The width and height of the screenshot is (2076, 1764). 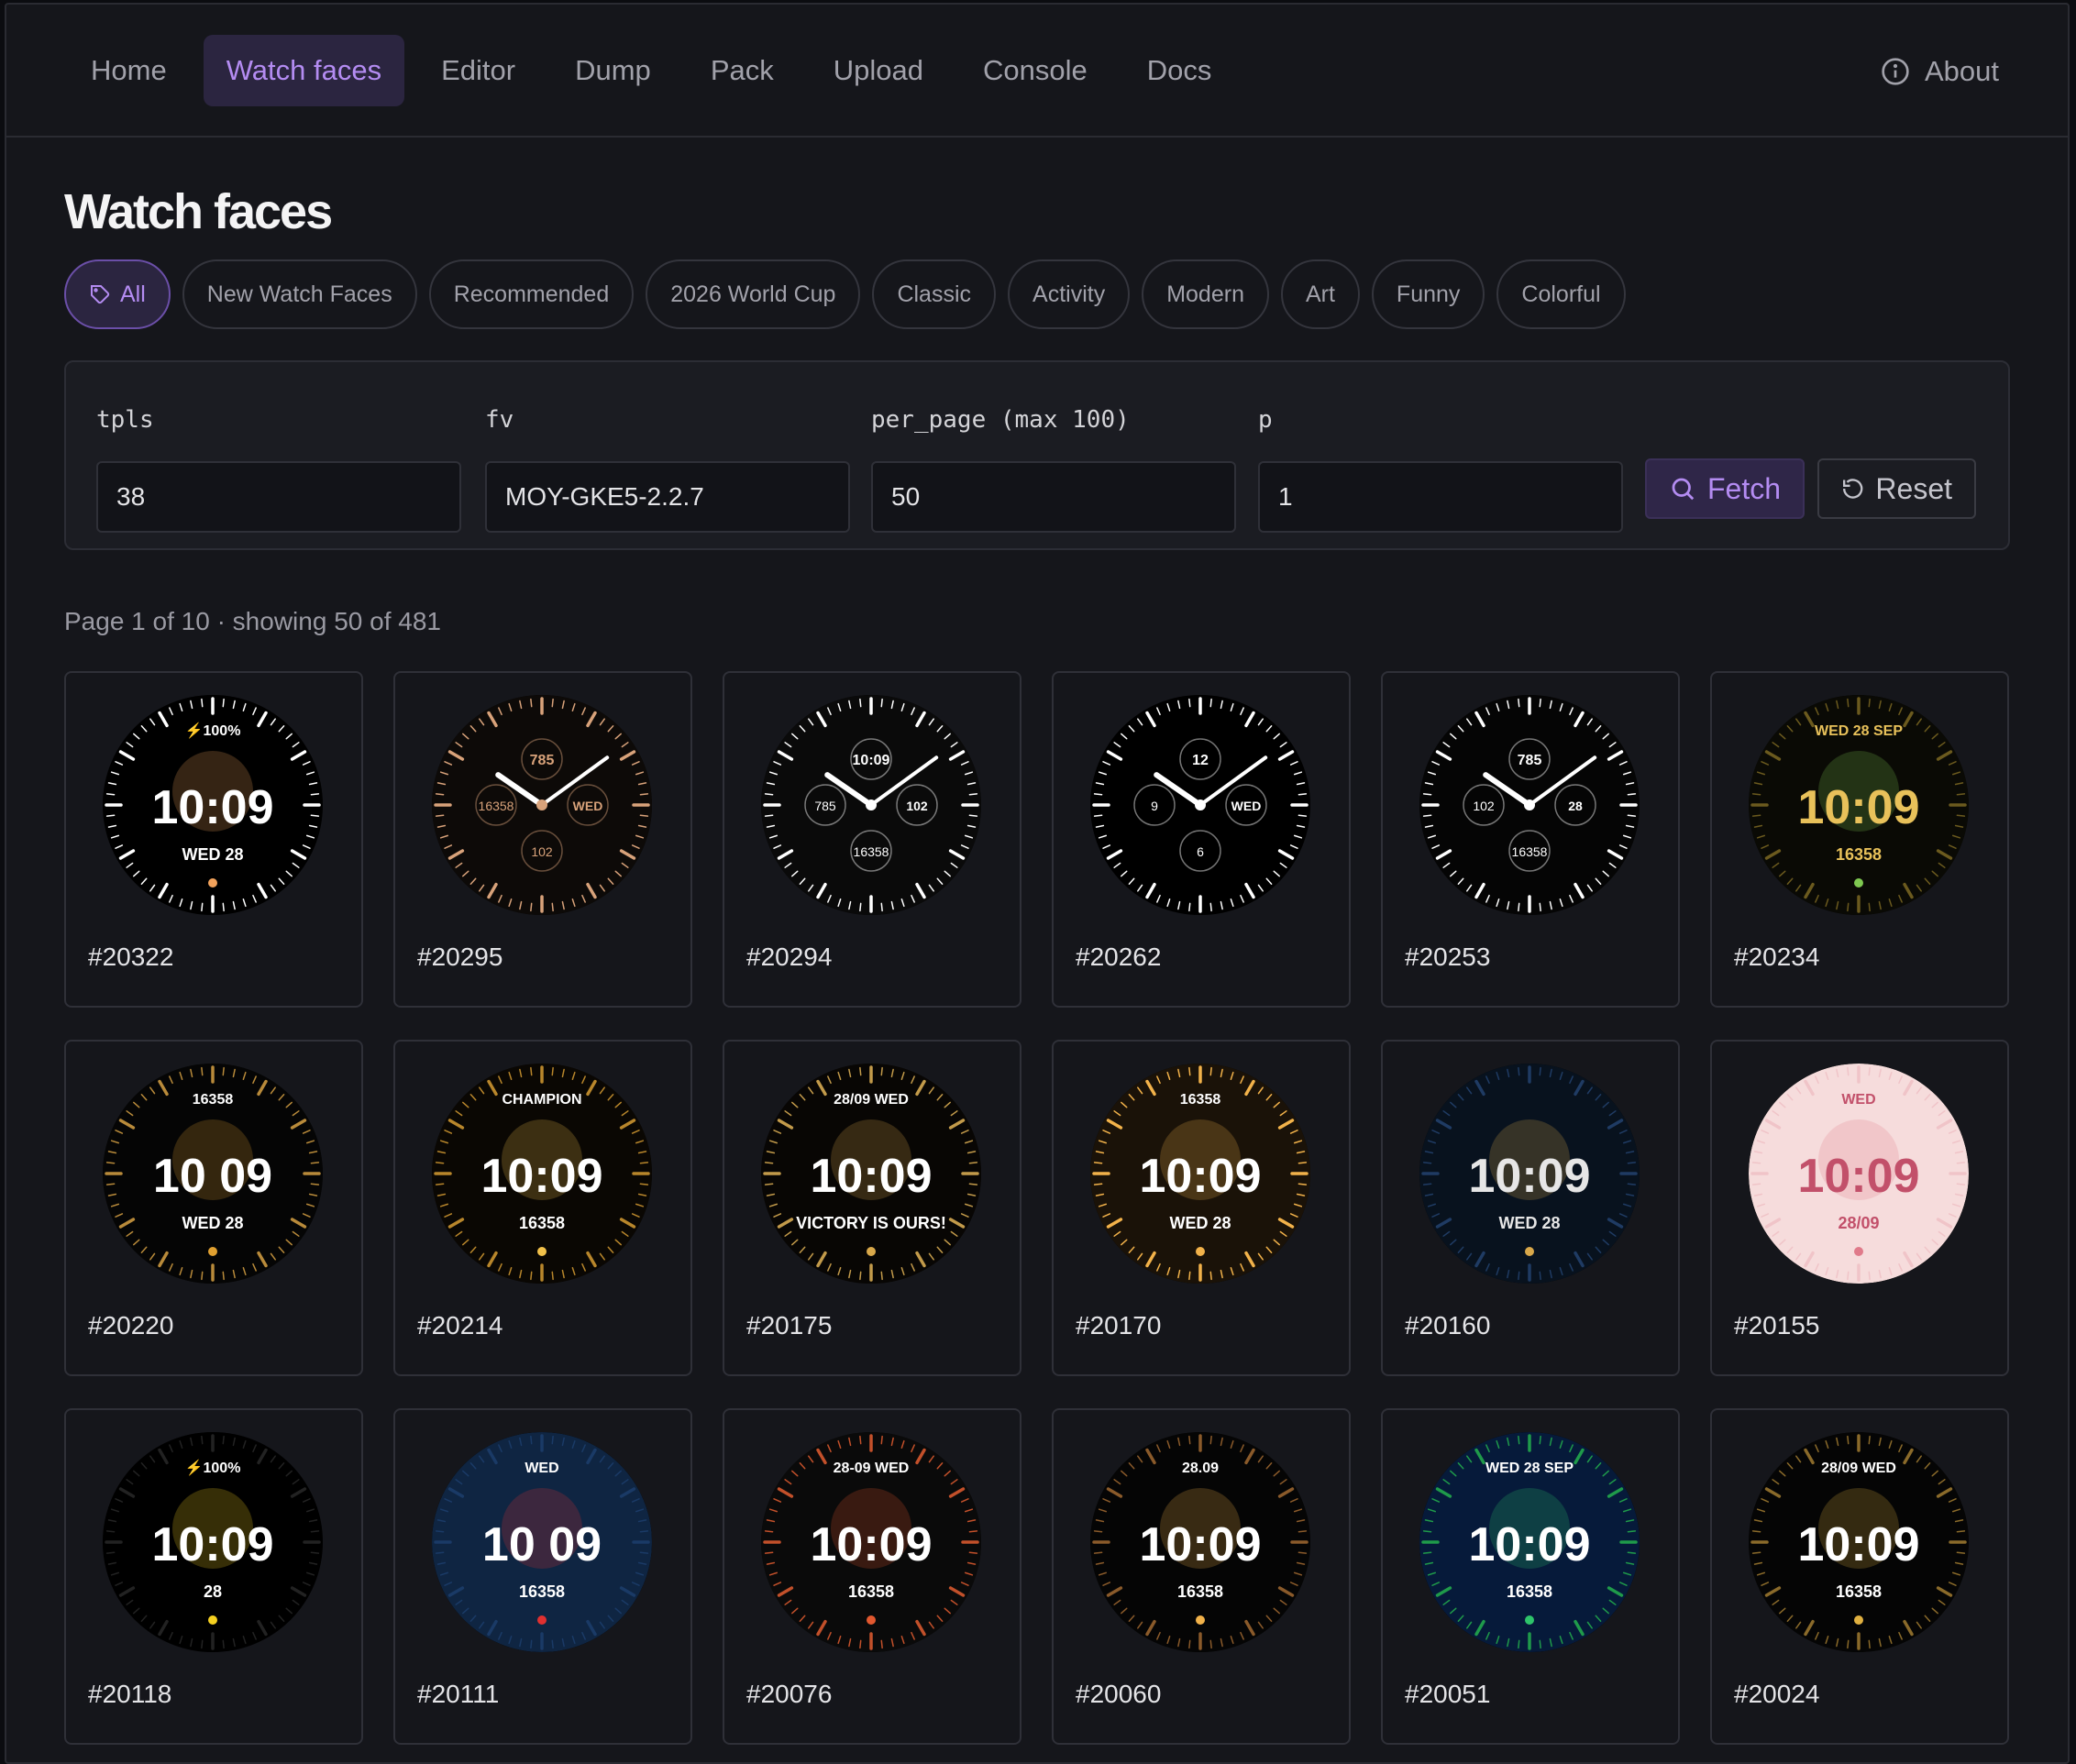 I want to click on face-top: ⚡100%, so click(x=213, y=1467).